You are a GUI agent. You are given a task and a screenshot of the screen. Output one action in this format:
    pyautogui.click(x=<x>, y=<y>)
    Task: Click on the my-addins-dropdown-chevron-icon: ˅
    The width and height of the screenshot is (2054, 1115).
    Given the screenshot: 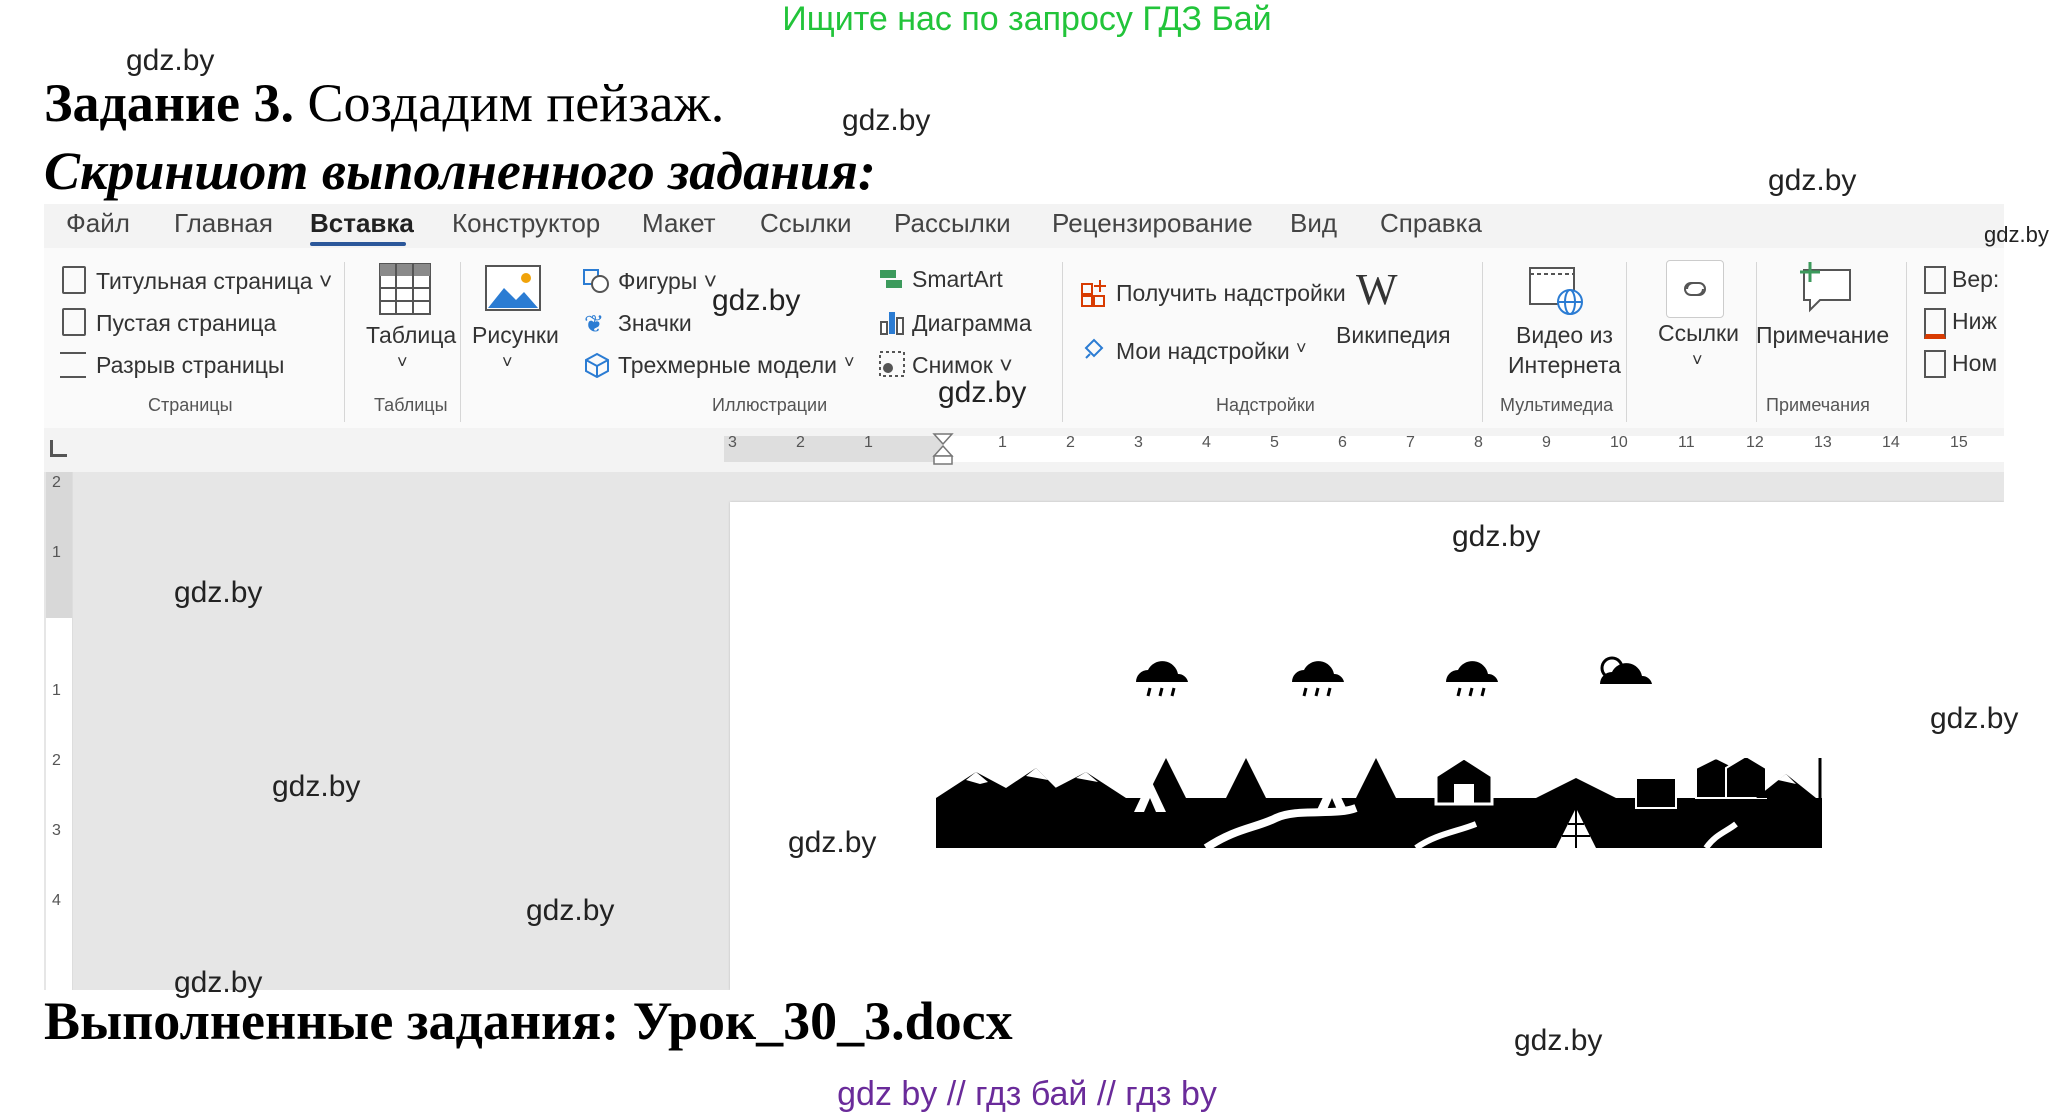 What is the action you would take?
    pyautogui.click(x=1301, y=348)
    